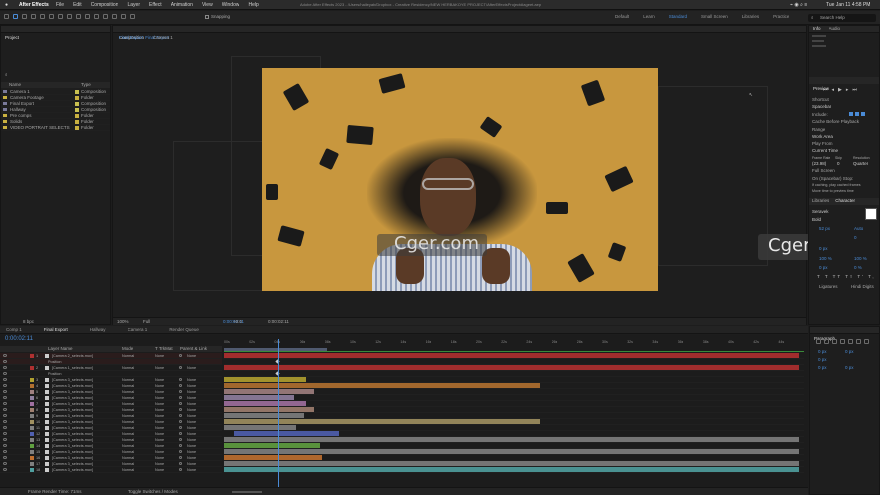 Image resolution: width=880 pixels, height=495 pixels. I want to click on font-style-dropdown: Bold, so click(816, 220).